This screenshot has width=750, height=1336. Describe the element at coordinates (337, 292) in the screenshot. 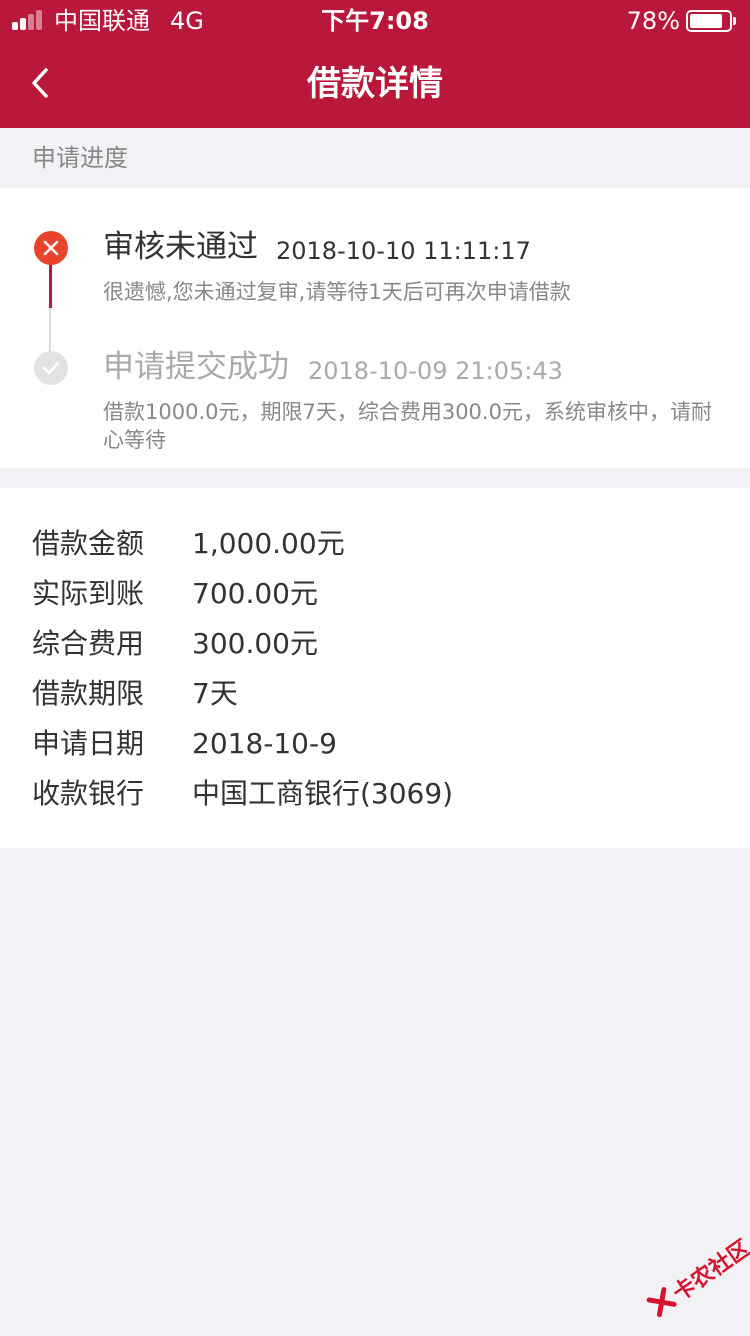

I see `step-desc-rejected: 很遗憾,您未通过复审,请等待1天后可再次申请借款` at that location.